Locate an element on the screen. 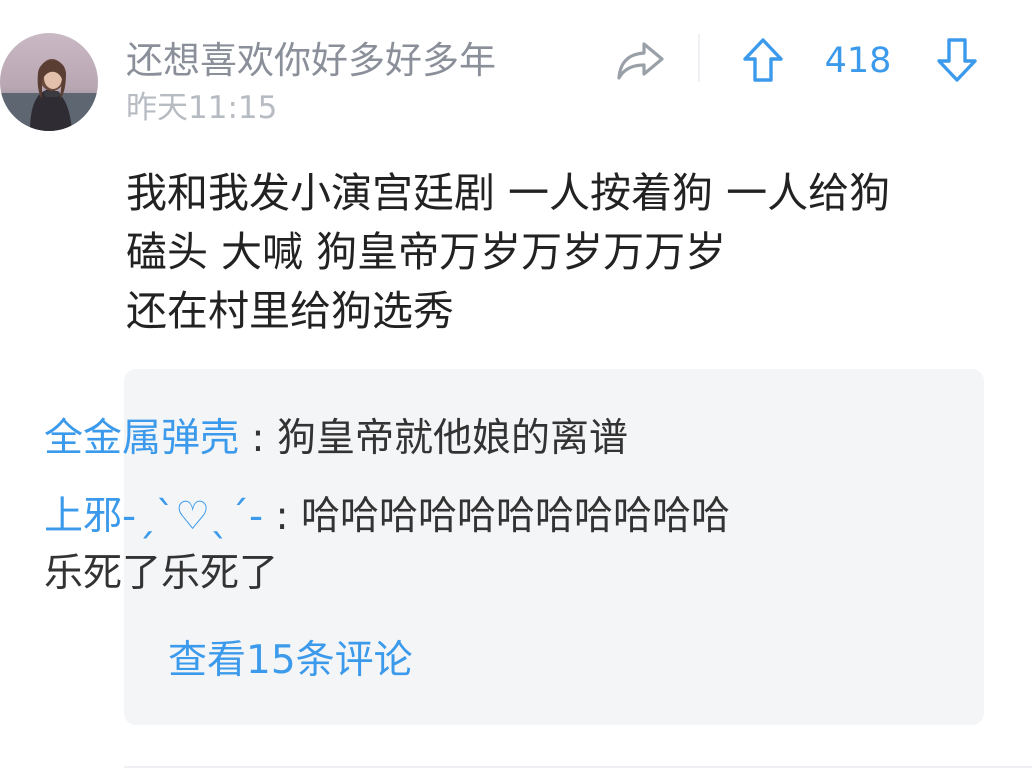 The image size is (1032, 768). reply-author: 全金属弹壳 is located at coordinates (141, 438).